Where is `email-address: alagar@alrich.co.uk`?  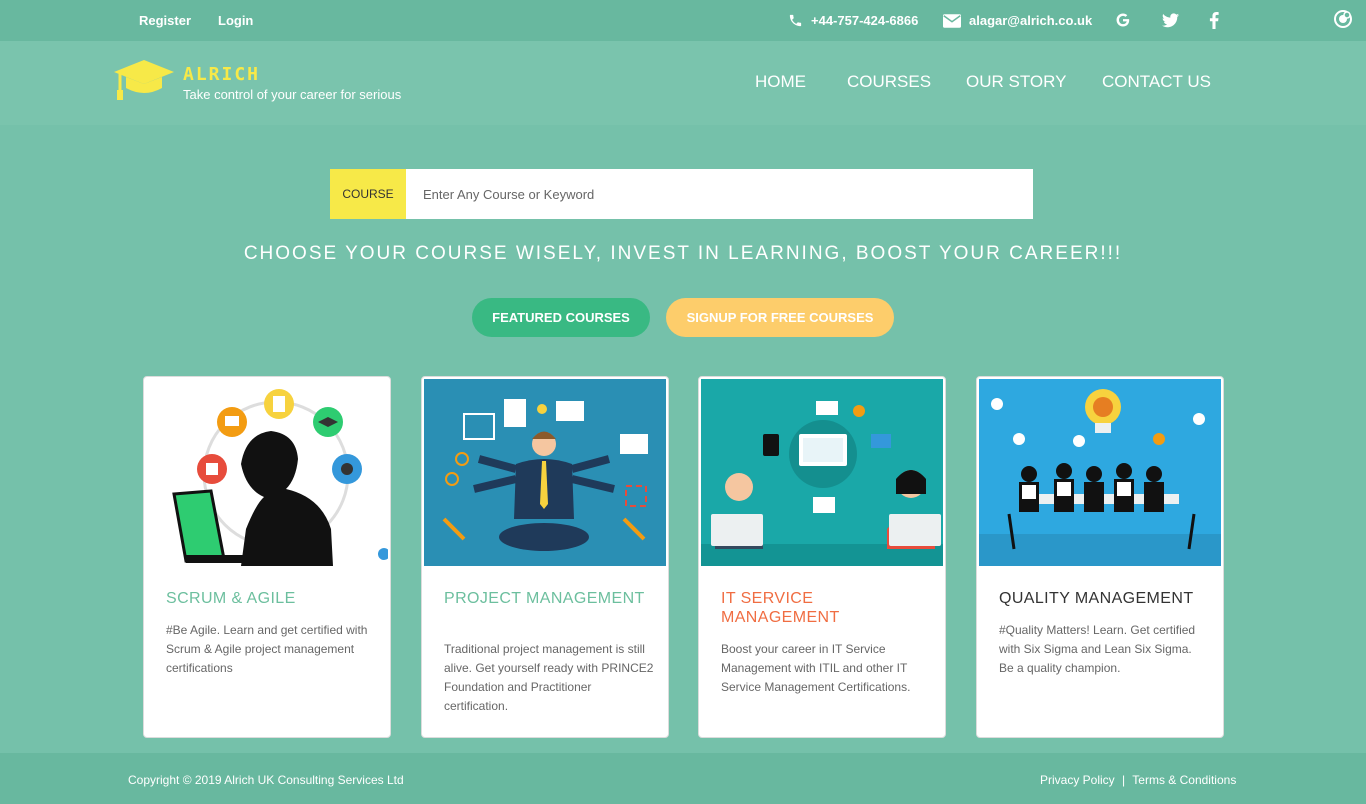 email-address: alagar@alrich.co.uk is located at coordinates (1031, 20).